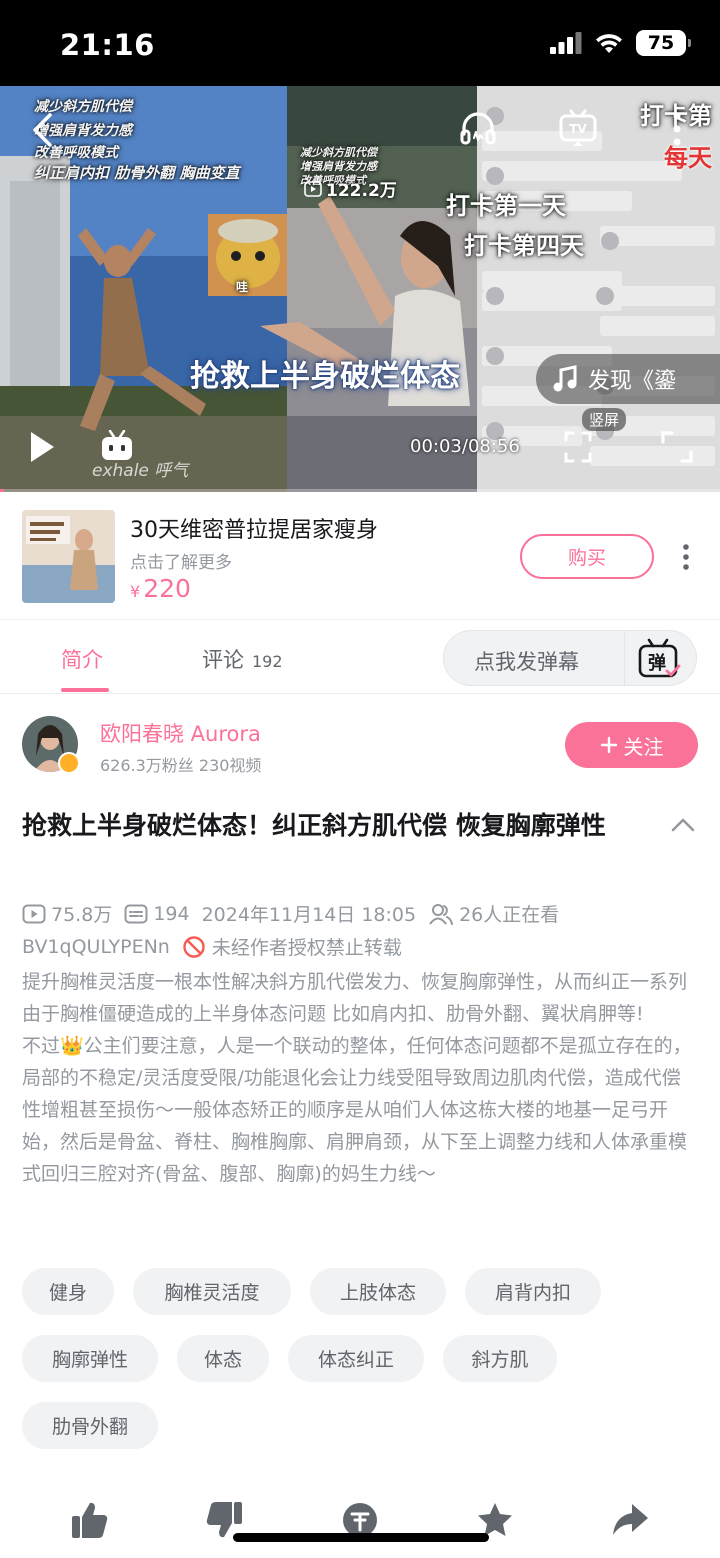  Describe the element at coordinates (632, 381) in the screenshot. I see `music-label: 发现《鎏` at that location.